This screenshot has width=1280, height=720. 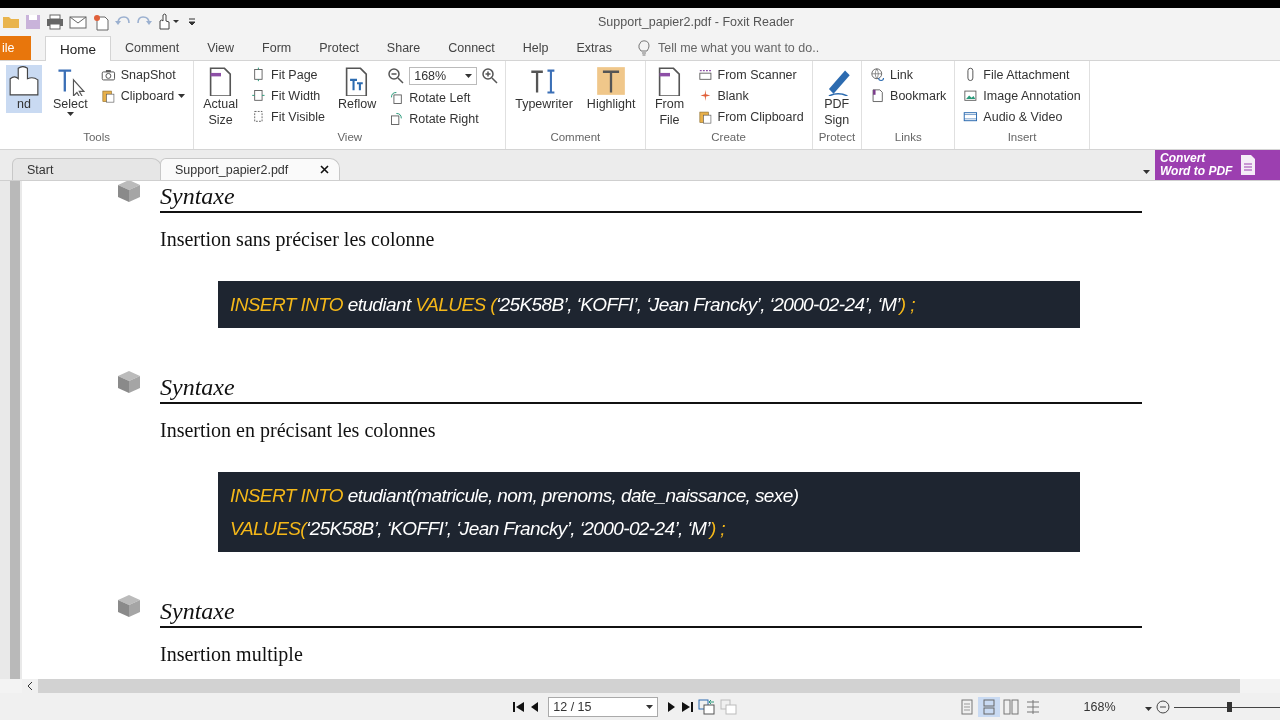 I want to click on document-tab: Support_papier2.pdf, so click(x=250, y=169).